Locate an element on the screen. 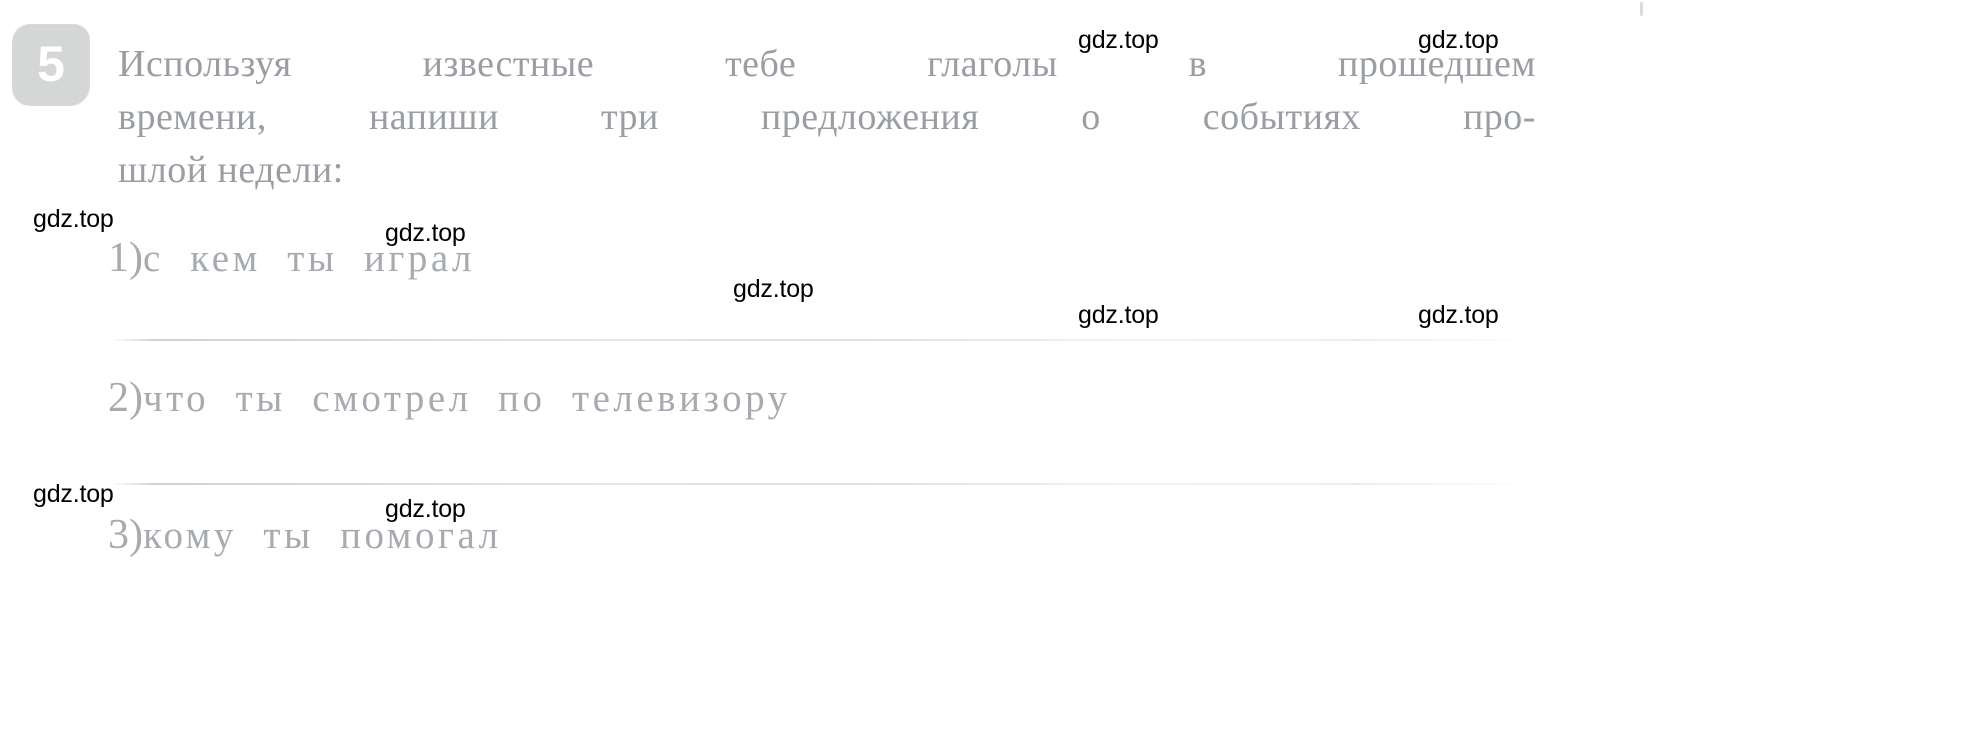 The height and width of the screenshot is (754, 1967). answer-1-number: 1) is located at coordinates (125, 258).